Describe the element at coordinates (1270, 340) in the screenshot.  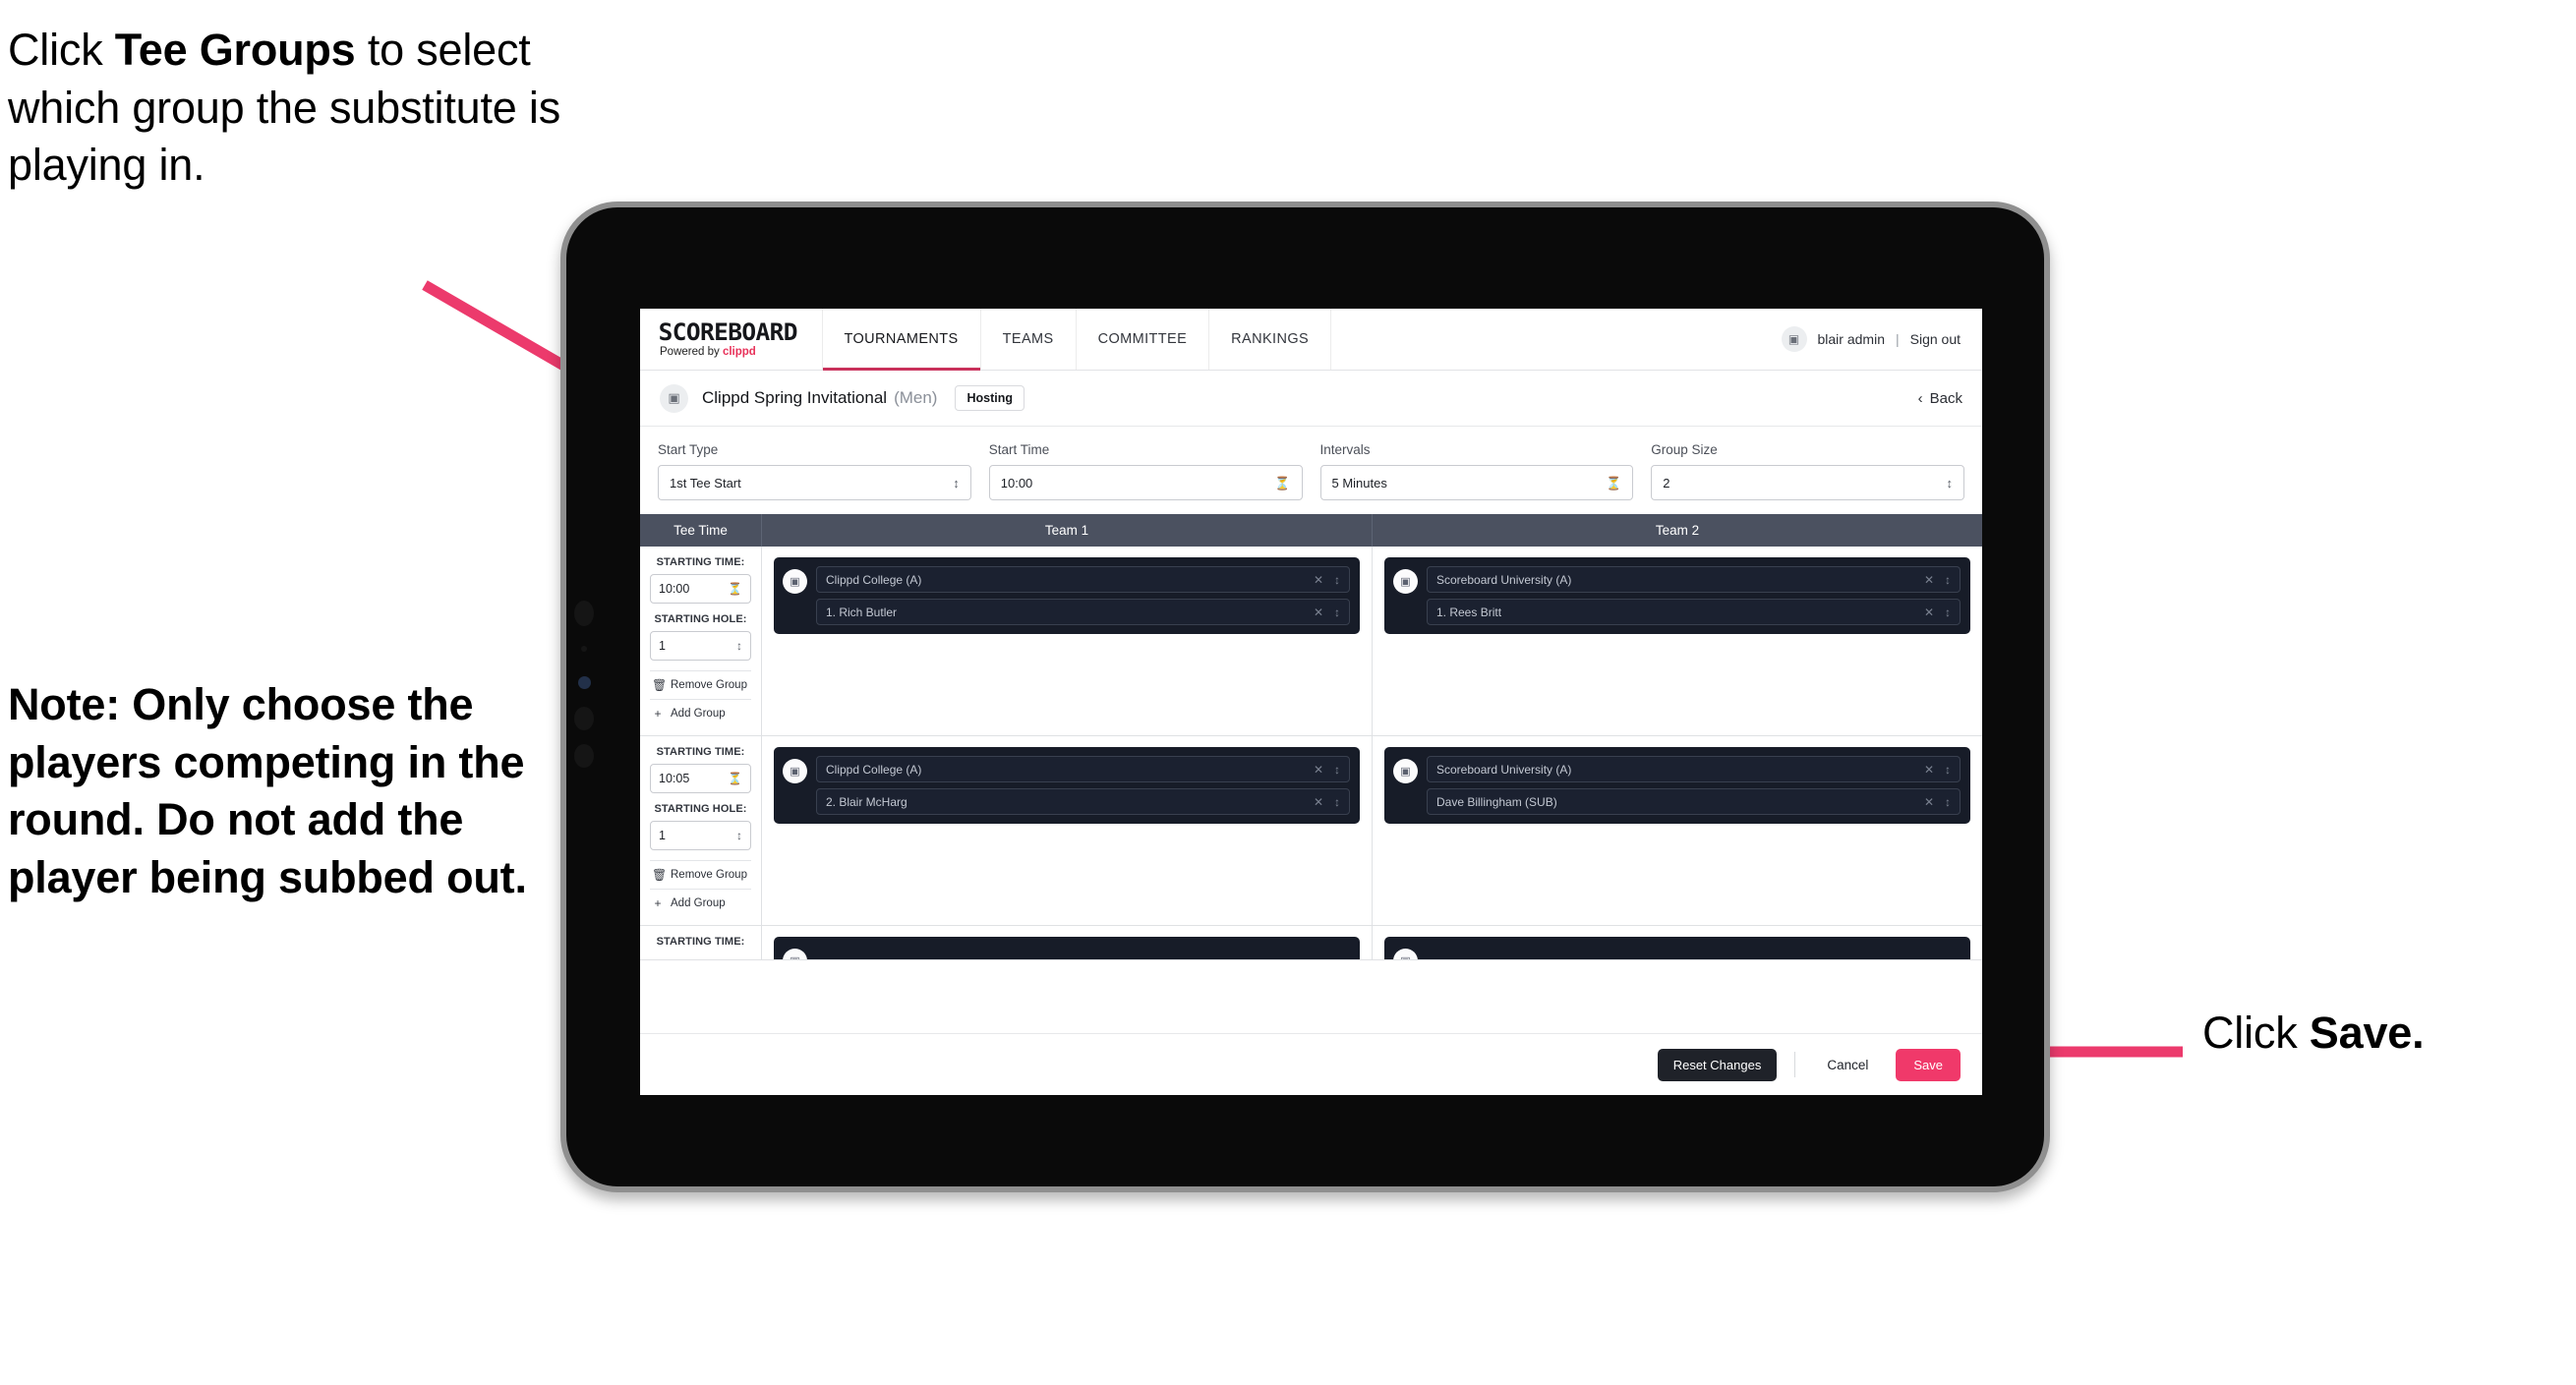
I see `nav-tab-rankings: RANKINGS` at that location.